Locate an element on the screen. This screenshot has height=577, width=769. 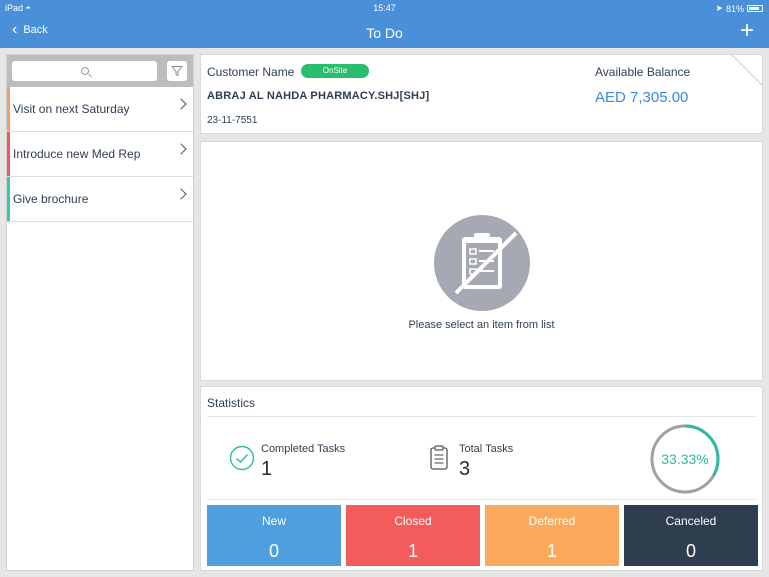
customer-name-label: Customer Name is located at coordinates (251, 72).